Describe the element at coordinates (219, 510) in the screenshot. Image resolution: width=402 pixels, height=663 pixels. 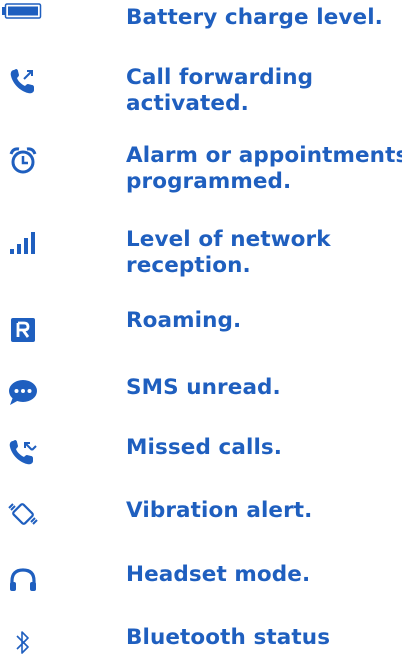
I see `legend-label: Vibration alert.` at that location.